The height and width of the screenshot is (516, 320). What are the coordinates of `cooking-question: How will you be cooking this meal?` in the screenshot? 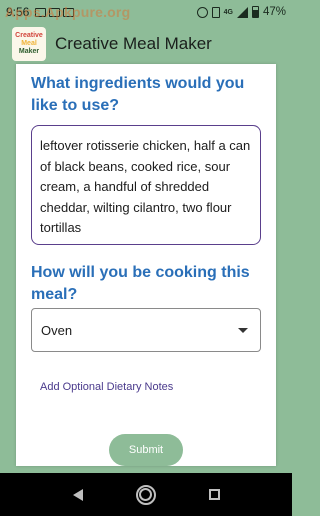 It's located at (140, 283).